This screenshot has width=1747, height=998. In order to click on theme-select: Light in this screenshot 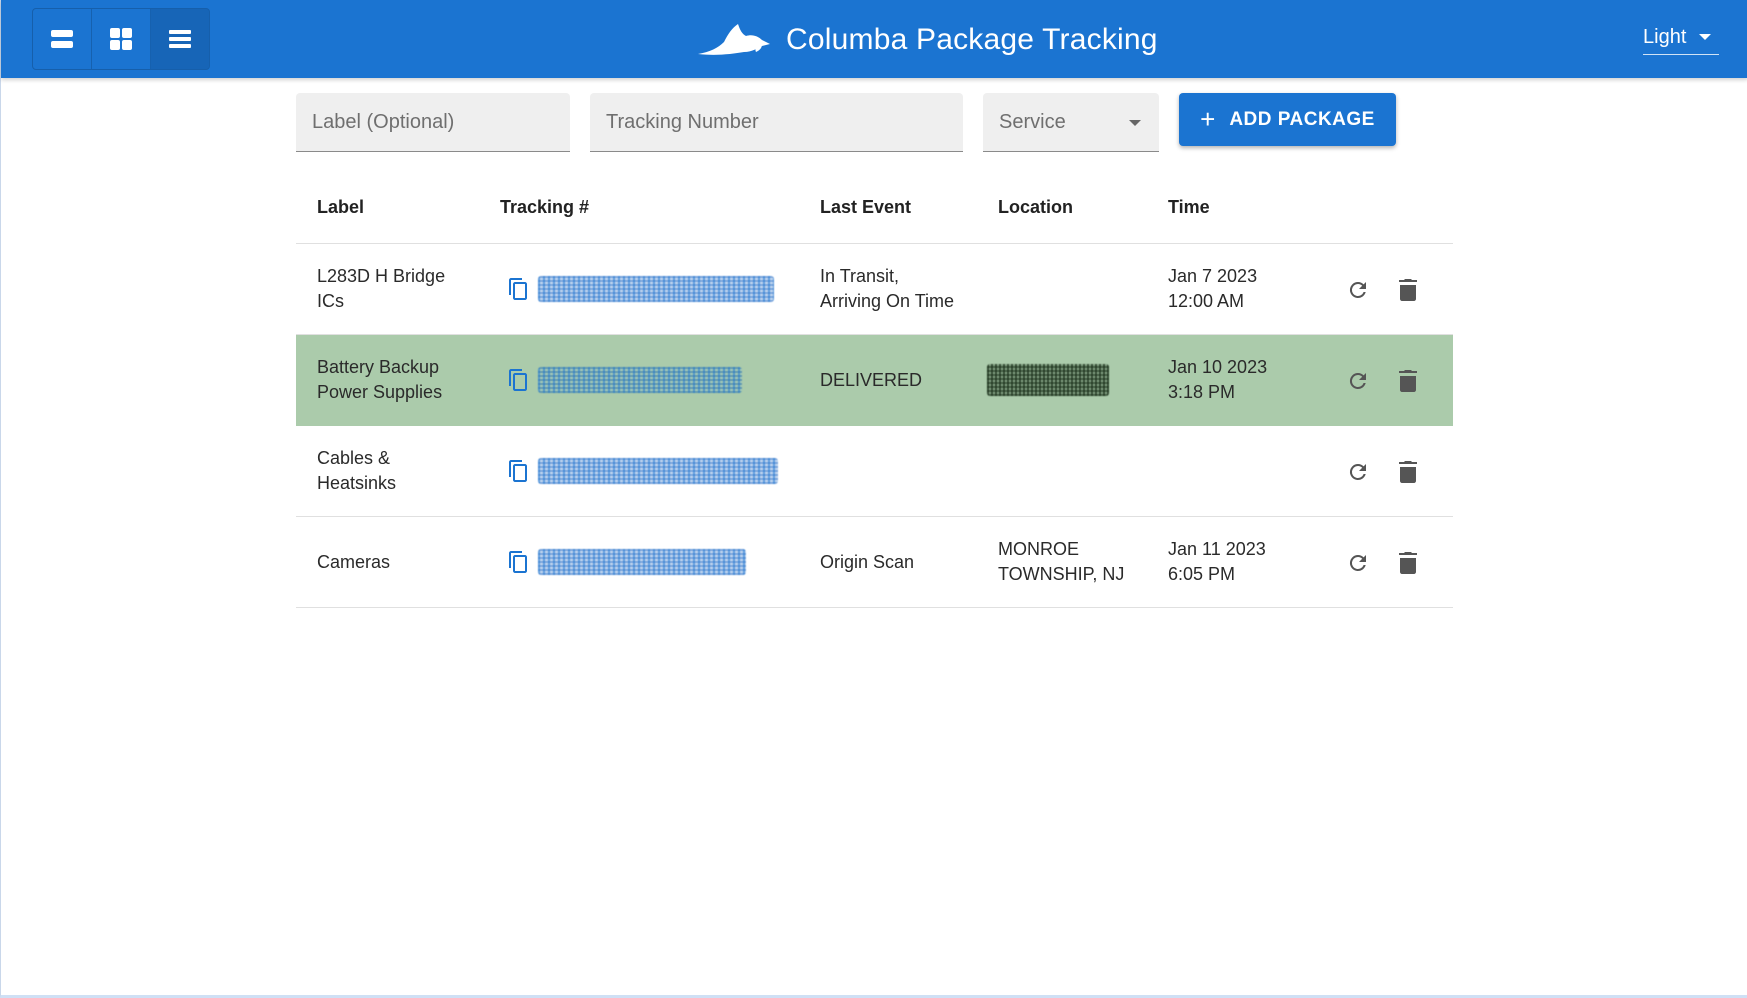, I will do `click(1681, 37)`.